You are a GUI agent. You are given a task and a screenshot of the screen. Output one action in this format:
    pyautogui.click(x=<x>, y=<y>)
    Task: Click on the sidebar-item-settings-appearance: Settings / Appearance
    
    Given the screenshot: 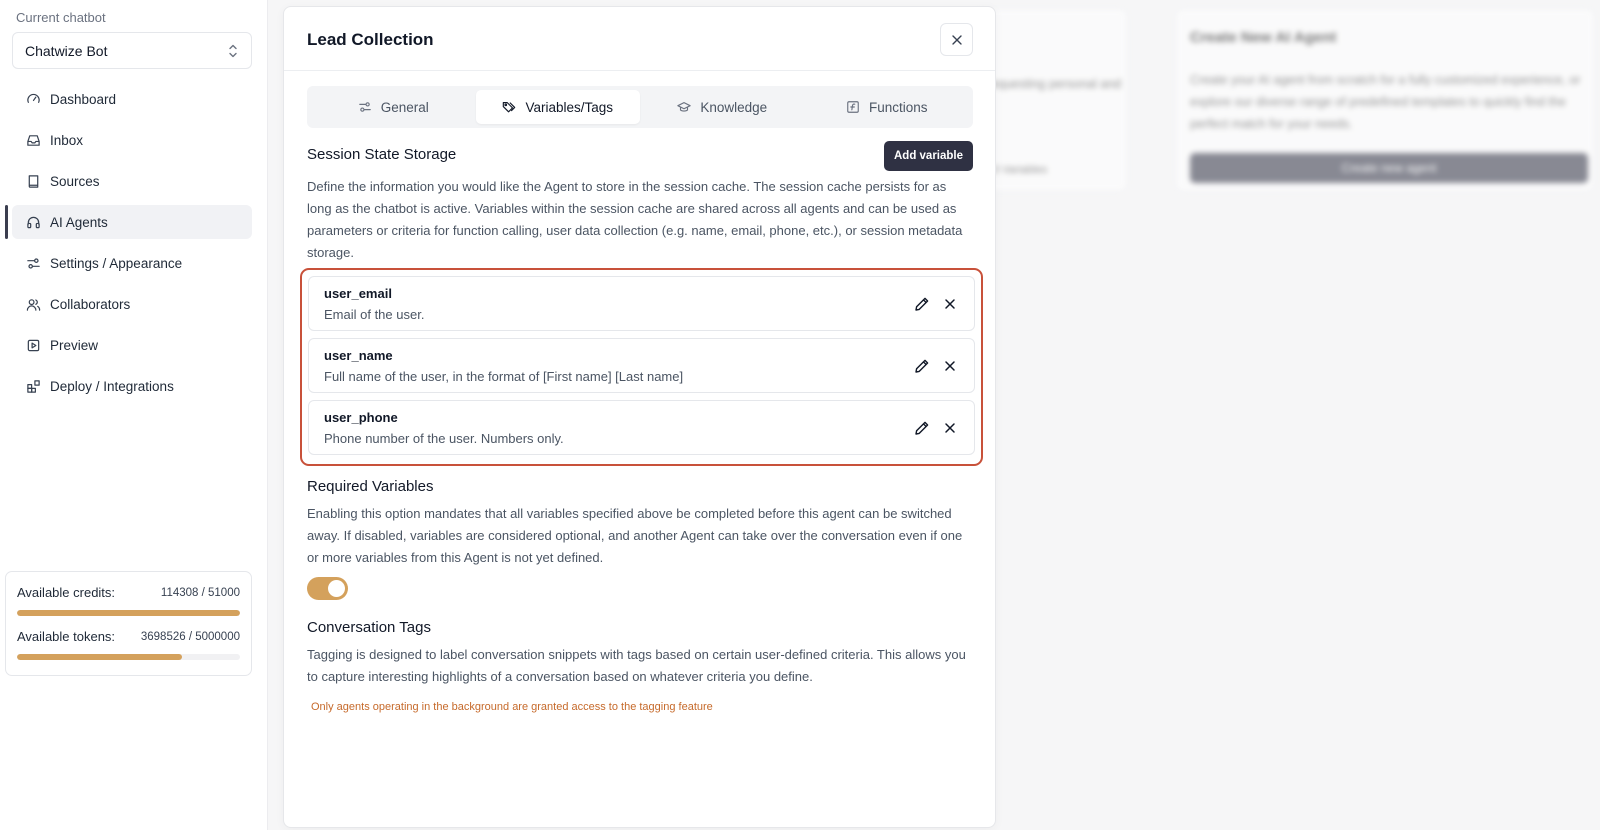 What is the action you would take?
    pyautogui.click(x=132, y=263)
    